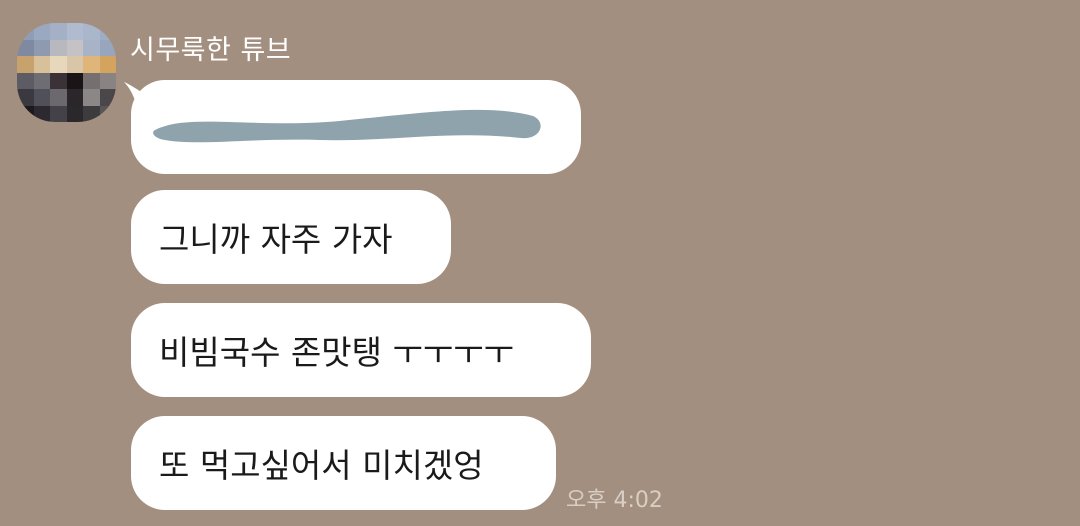 This screenshot has height=526, width=1080. I want to click on message-bubble, so click(356, 127).